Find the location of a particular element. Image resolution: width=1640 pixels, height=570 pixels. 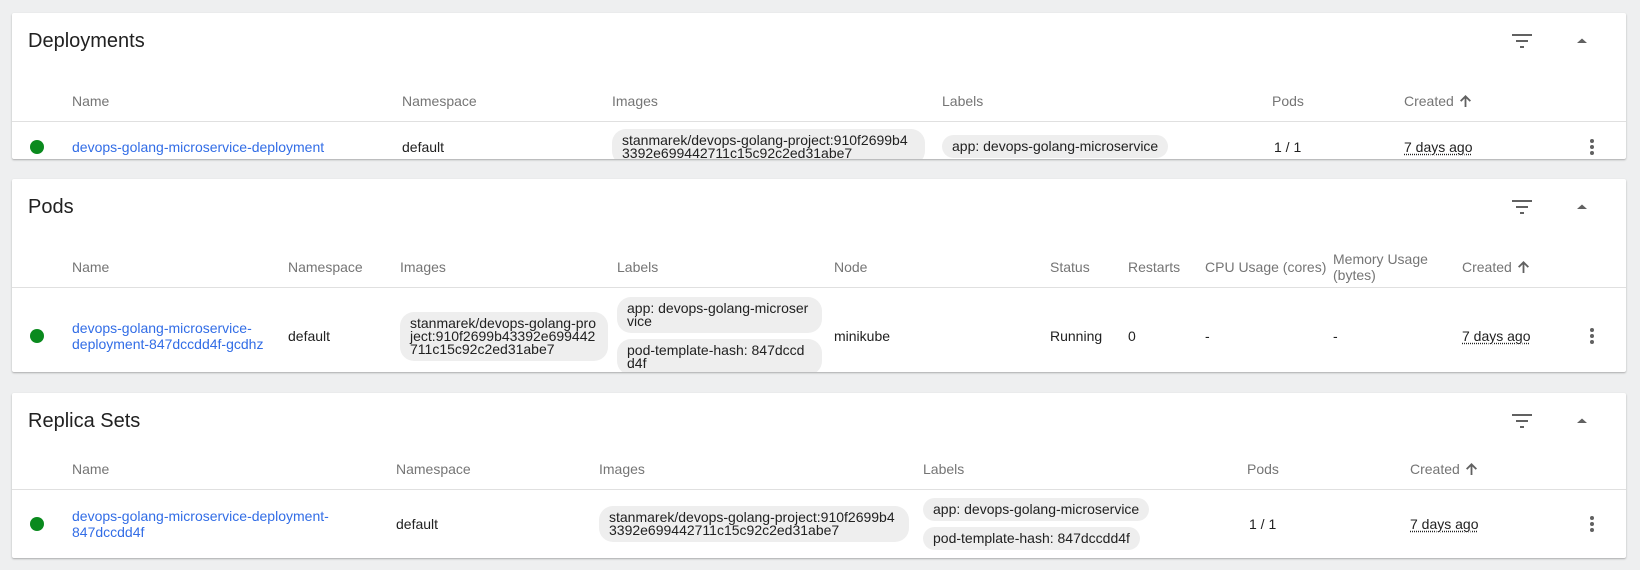

col-memory: Memory Usage (bytes) is located at coordinates (1380, 267).